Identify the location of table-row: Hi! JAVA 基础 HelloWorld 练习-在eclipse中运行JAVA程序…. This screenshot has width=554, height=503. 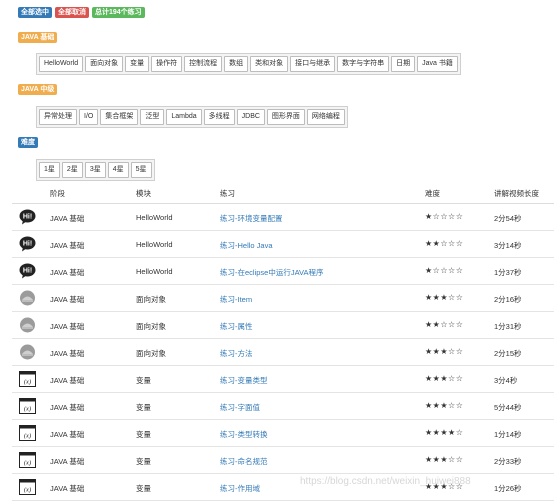
(283, 271).